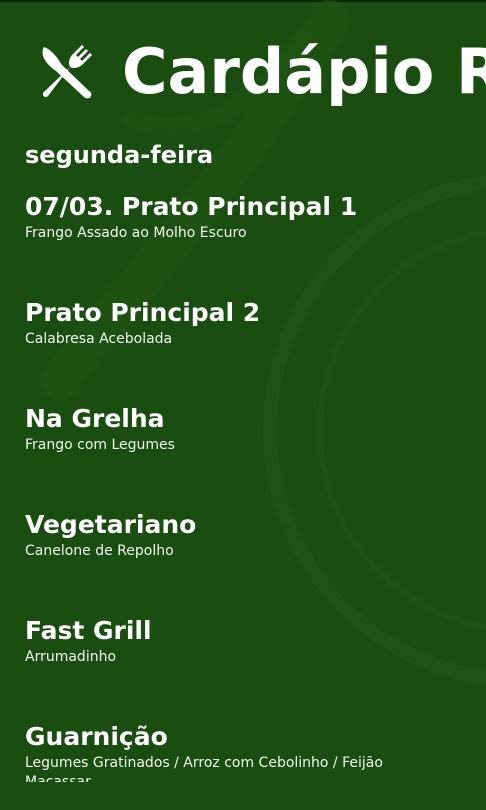 The width and height of the screenshot is (486, 810). I want to click on fork-knife-icon, so click(67, 72).